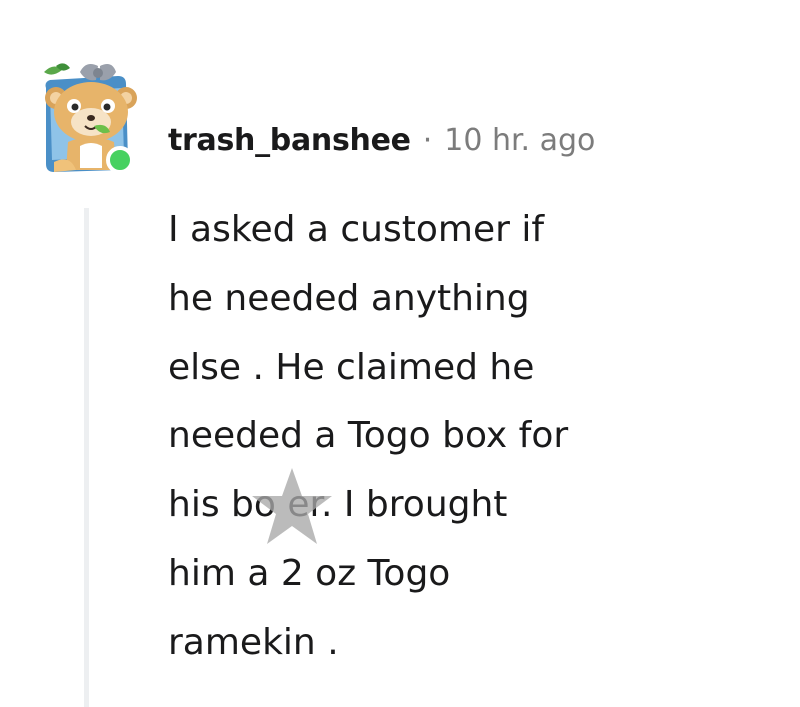 The image size is (800, 707). I want to click on thread-collapse-line, so click(86, 457).